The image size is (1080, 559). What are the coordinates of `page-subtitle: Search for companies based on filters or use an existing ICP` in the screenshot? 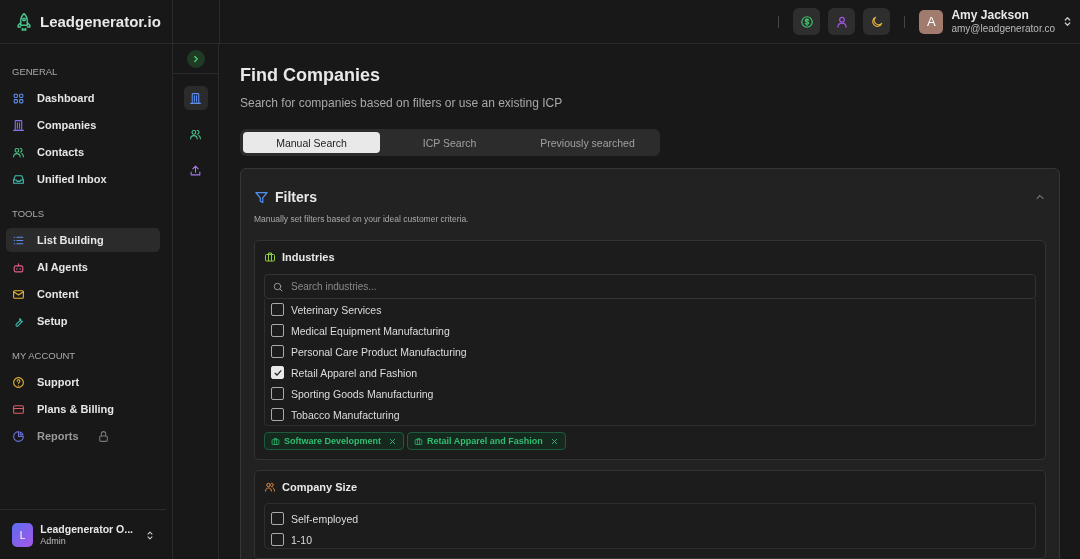 It's located at (402, 103).